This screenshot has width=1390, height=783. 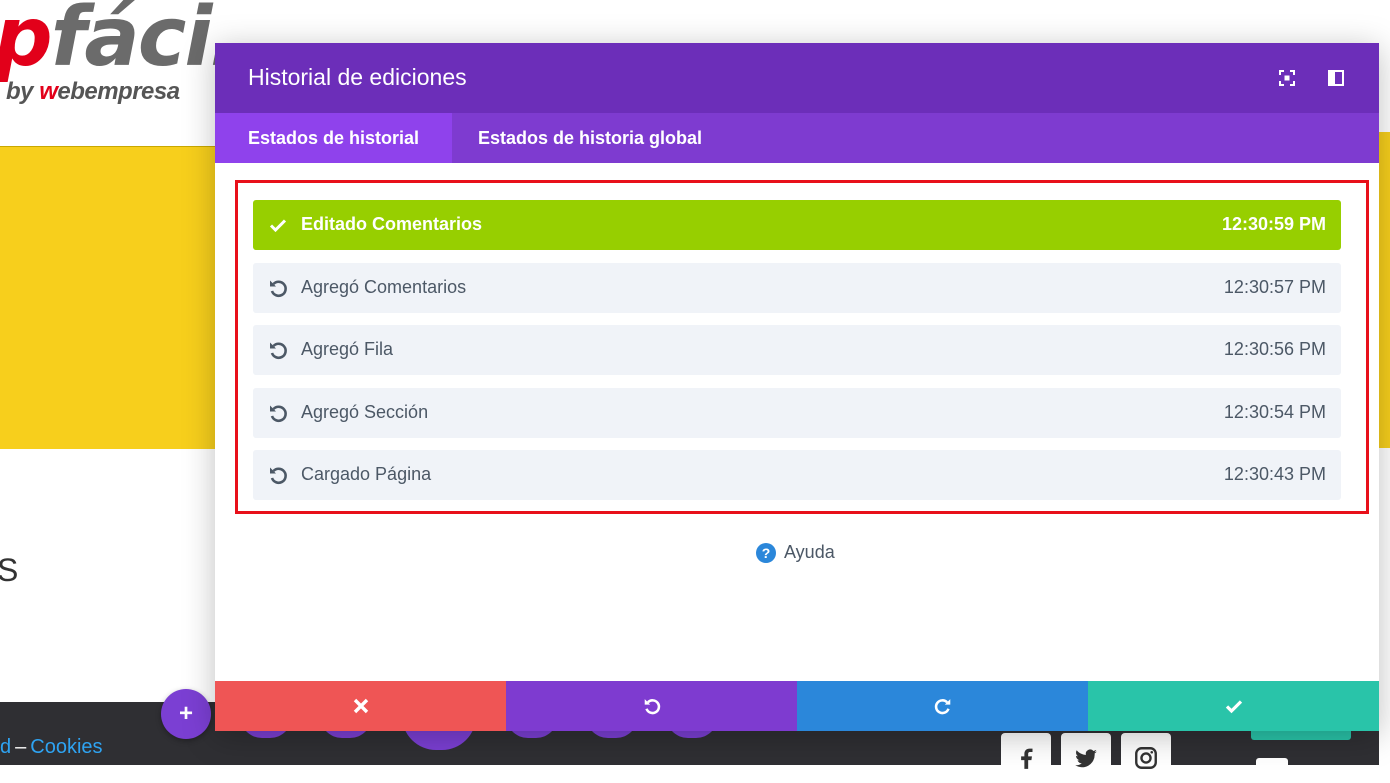 I want to click on close-icon, so click(x=360, y=706).